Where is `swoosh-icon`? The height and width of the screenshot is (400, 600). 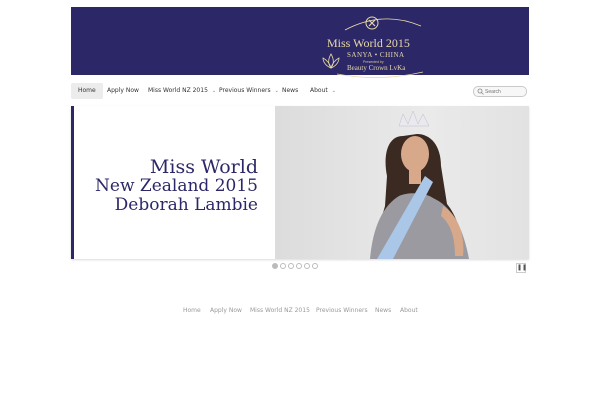 swoosh-icon is located at coordinates (383, 24).